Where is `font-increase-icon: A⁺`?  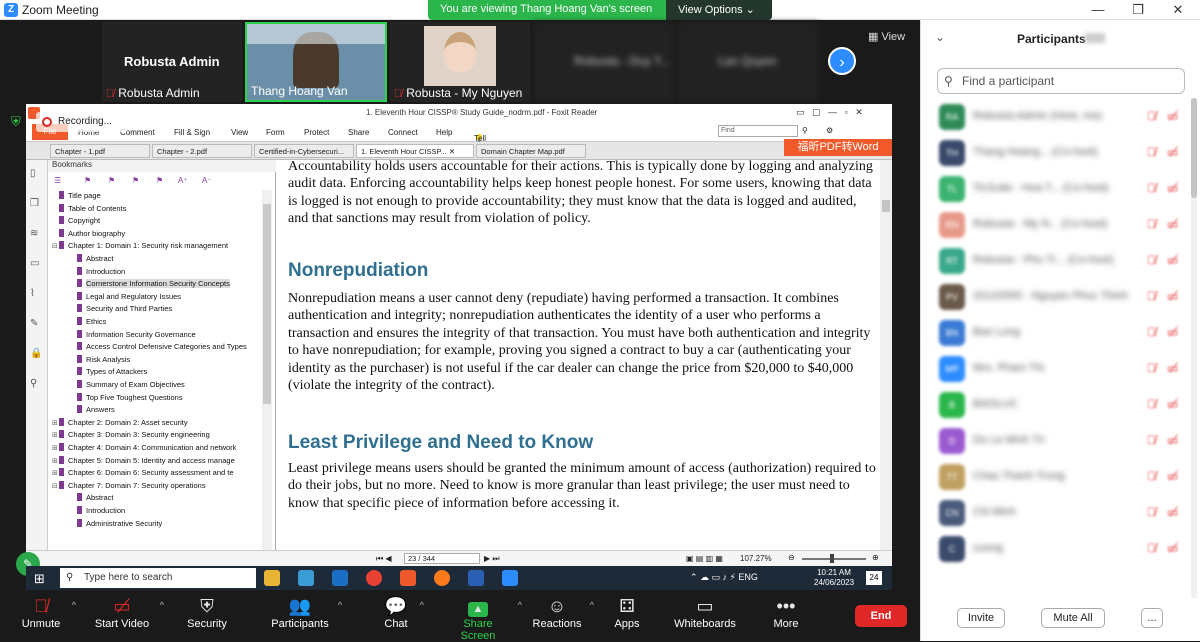 font-increase-icon: A⁺ is located at coordinates (183, 180).